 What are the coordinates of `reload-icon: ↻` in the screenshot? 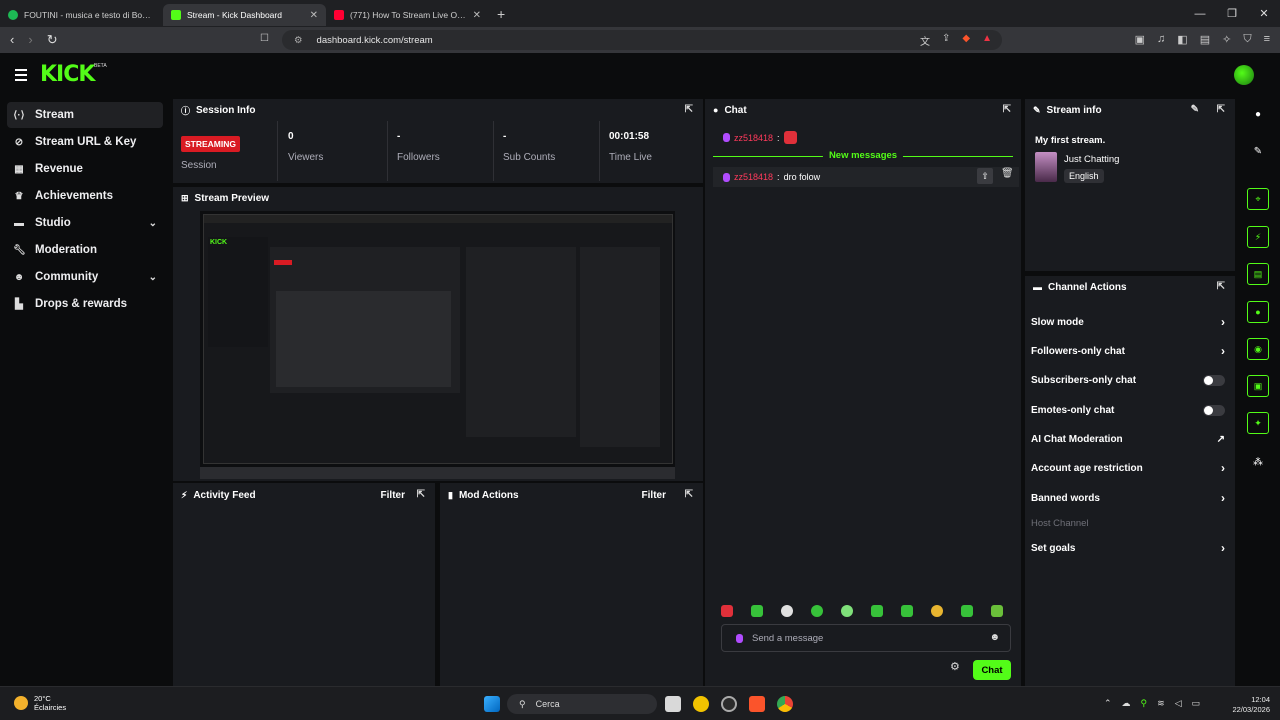 It's located at (52, 40).